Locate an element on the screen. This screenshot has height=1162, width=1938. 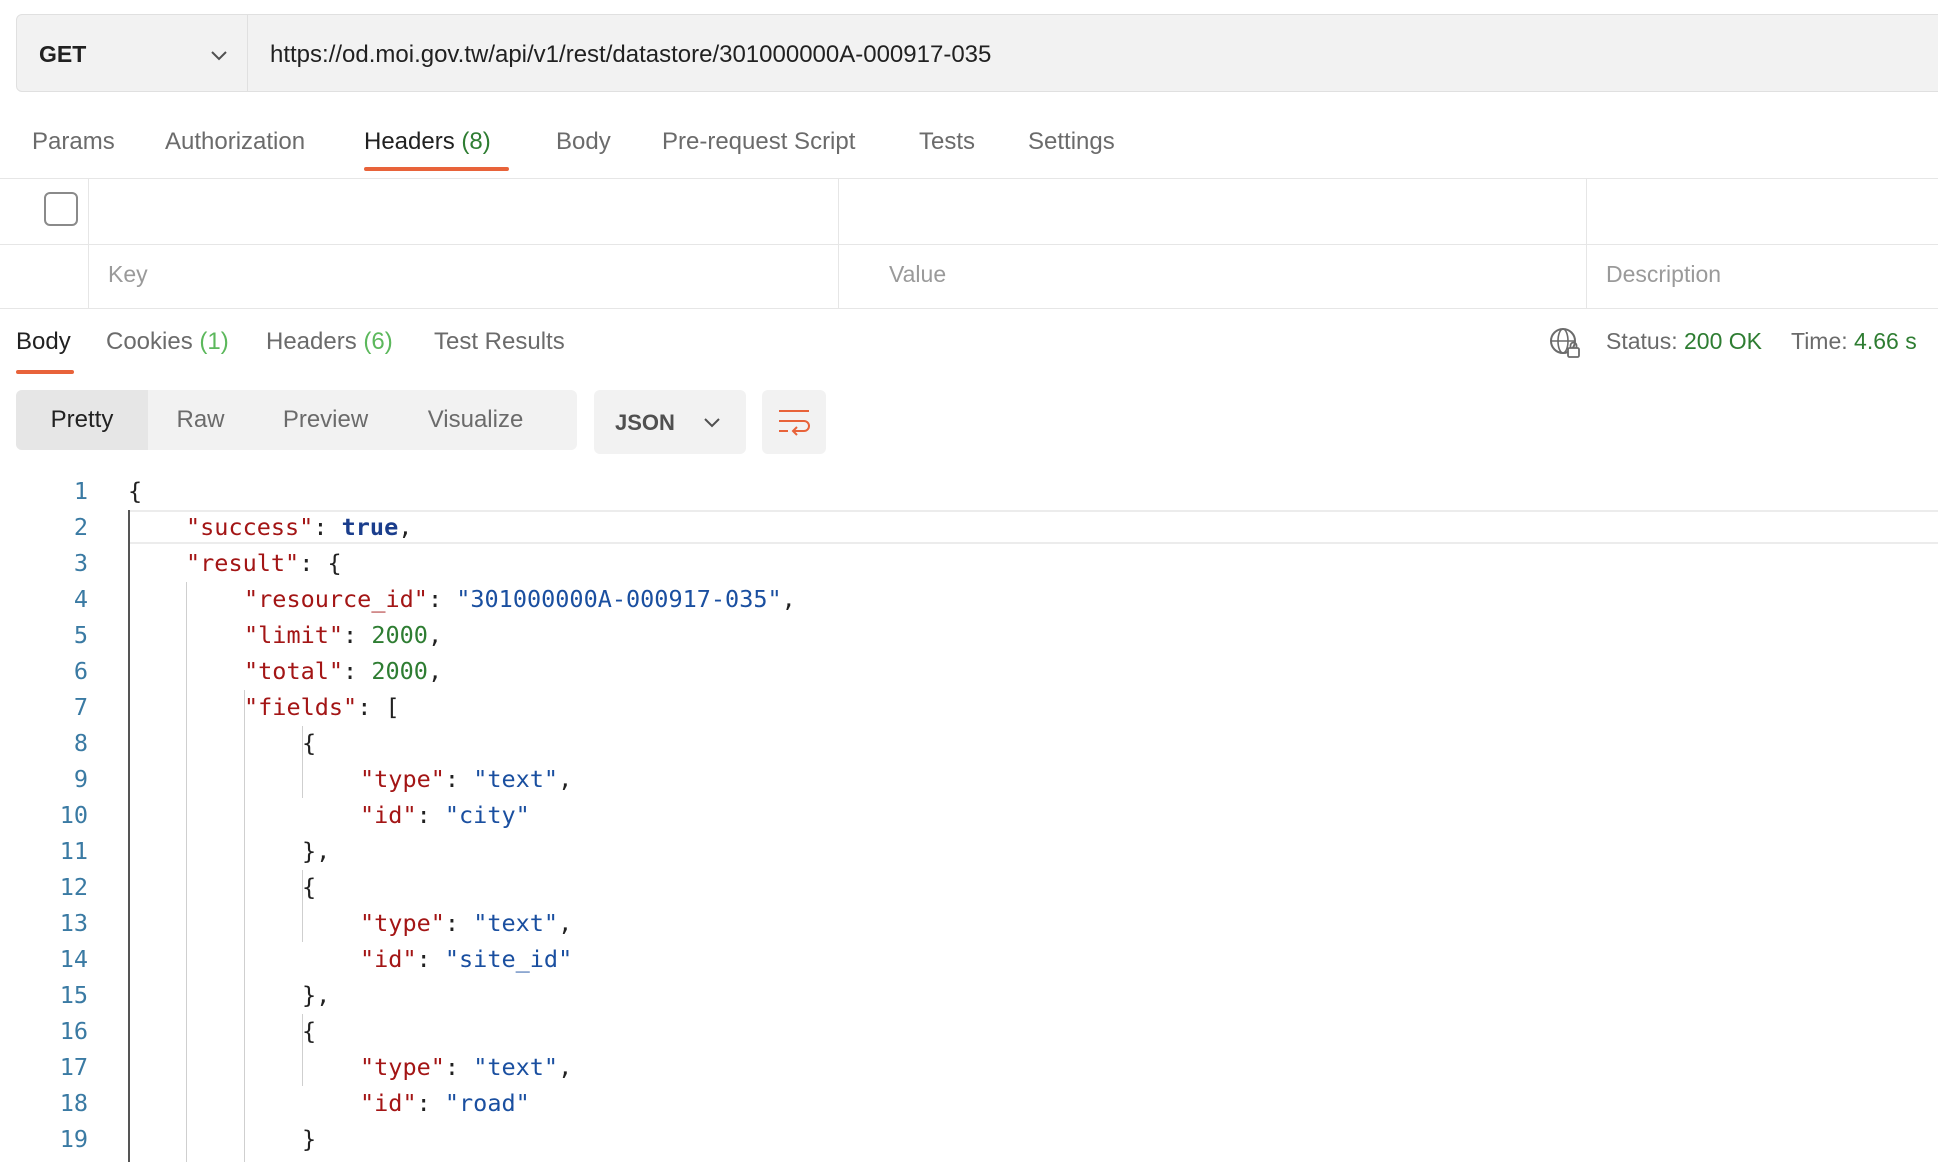
code-text: "limit": 2000, is located at coordinates (343, 635).